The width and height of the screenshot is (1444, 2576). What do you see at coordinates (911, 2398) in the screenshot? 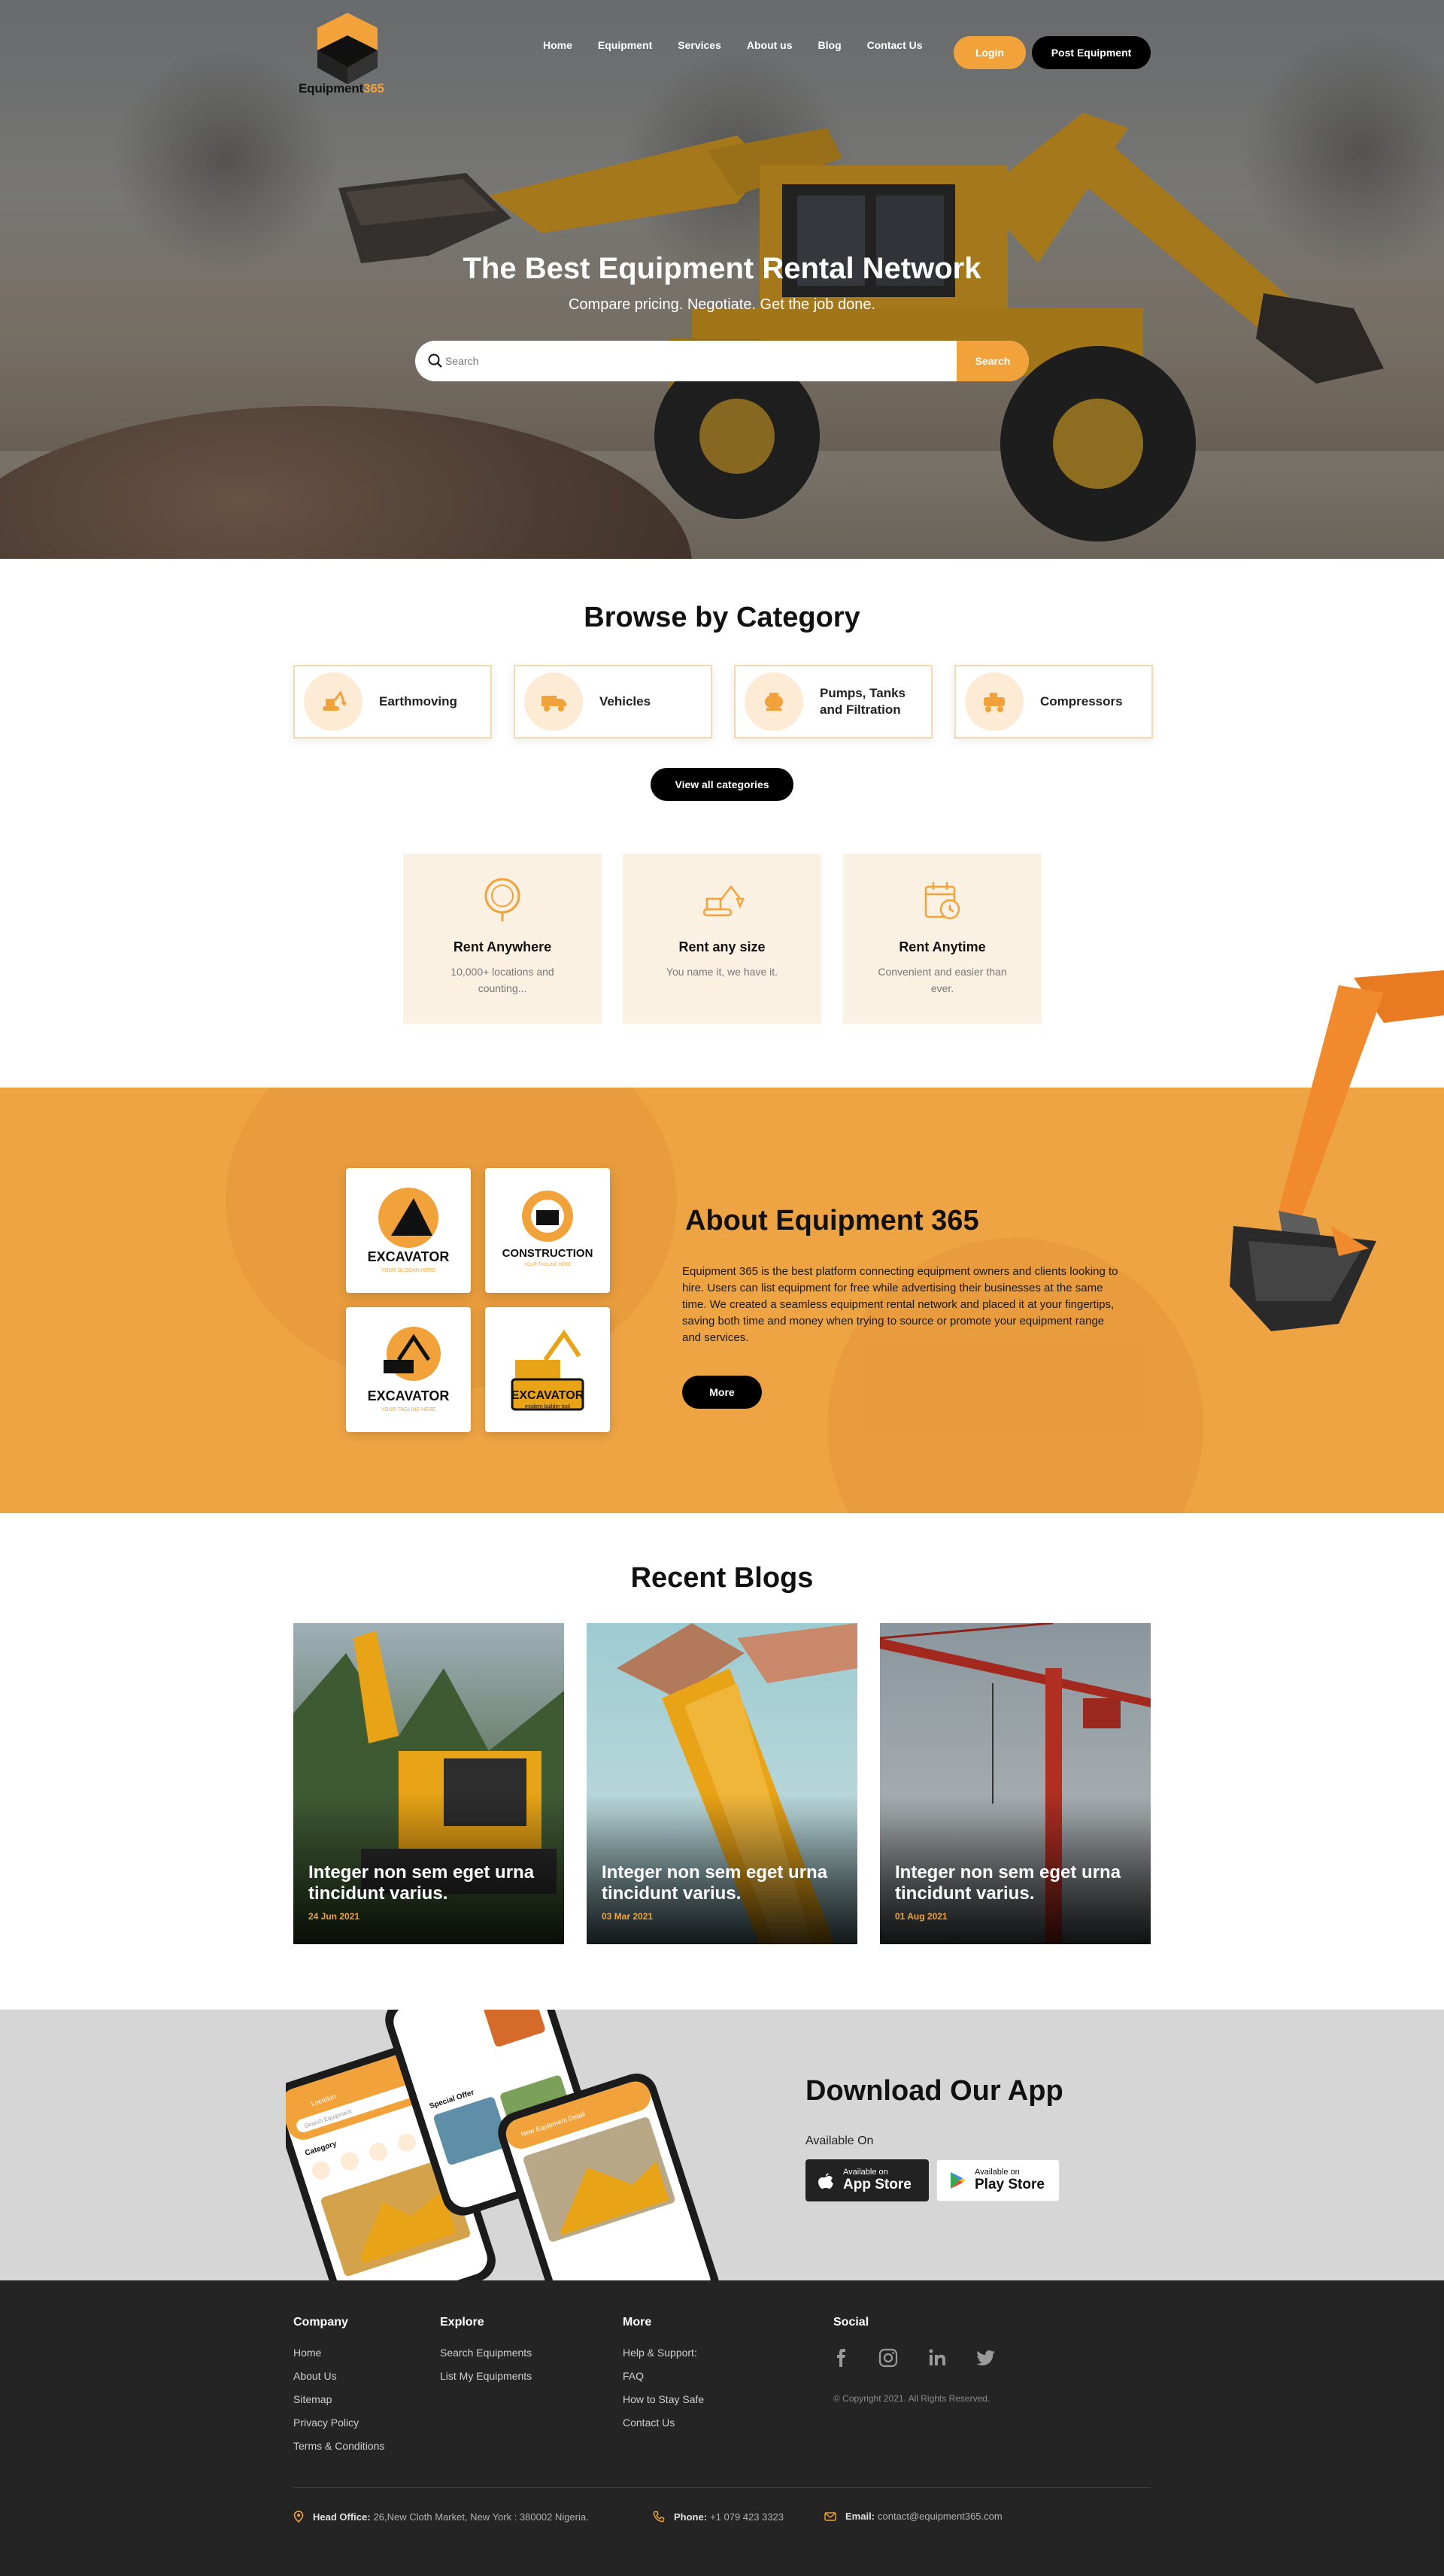
I see `copyright-text: © Copyright 2021. All Rights Reserved.` at bounding box center [911, 2398].